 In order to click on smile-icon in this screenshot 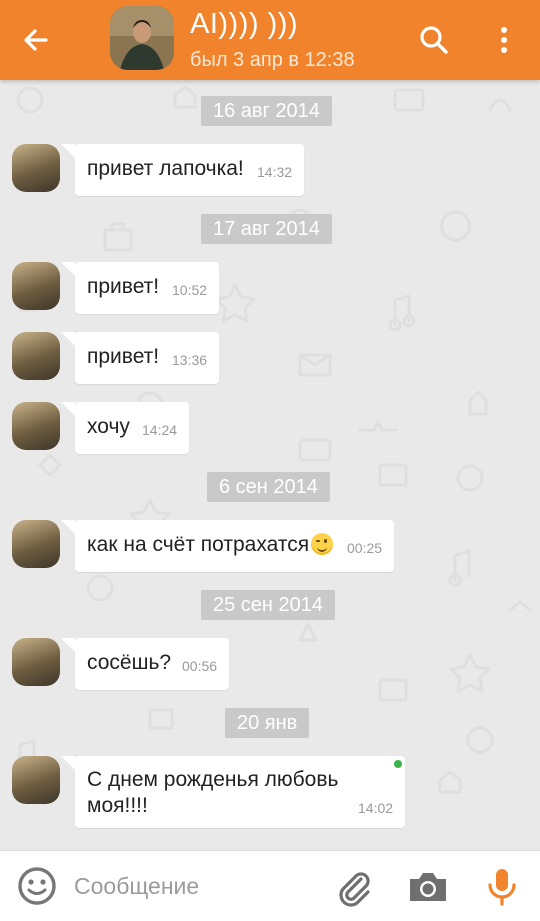, I will do `click(37, 886)`.